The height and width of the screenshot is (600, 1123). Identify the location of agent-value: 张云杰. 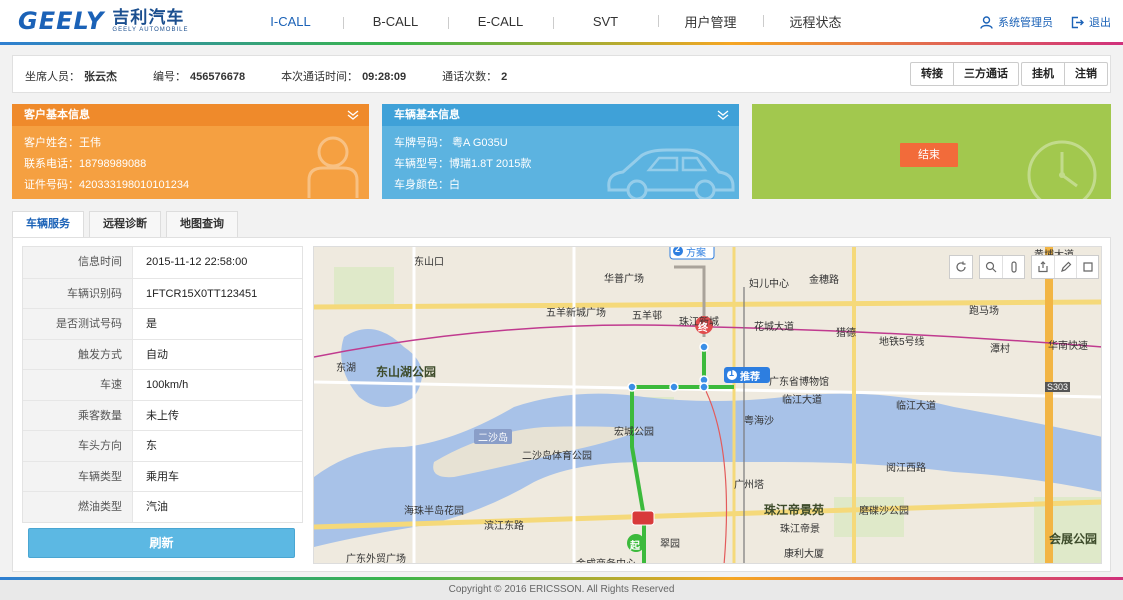
(100, 77).